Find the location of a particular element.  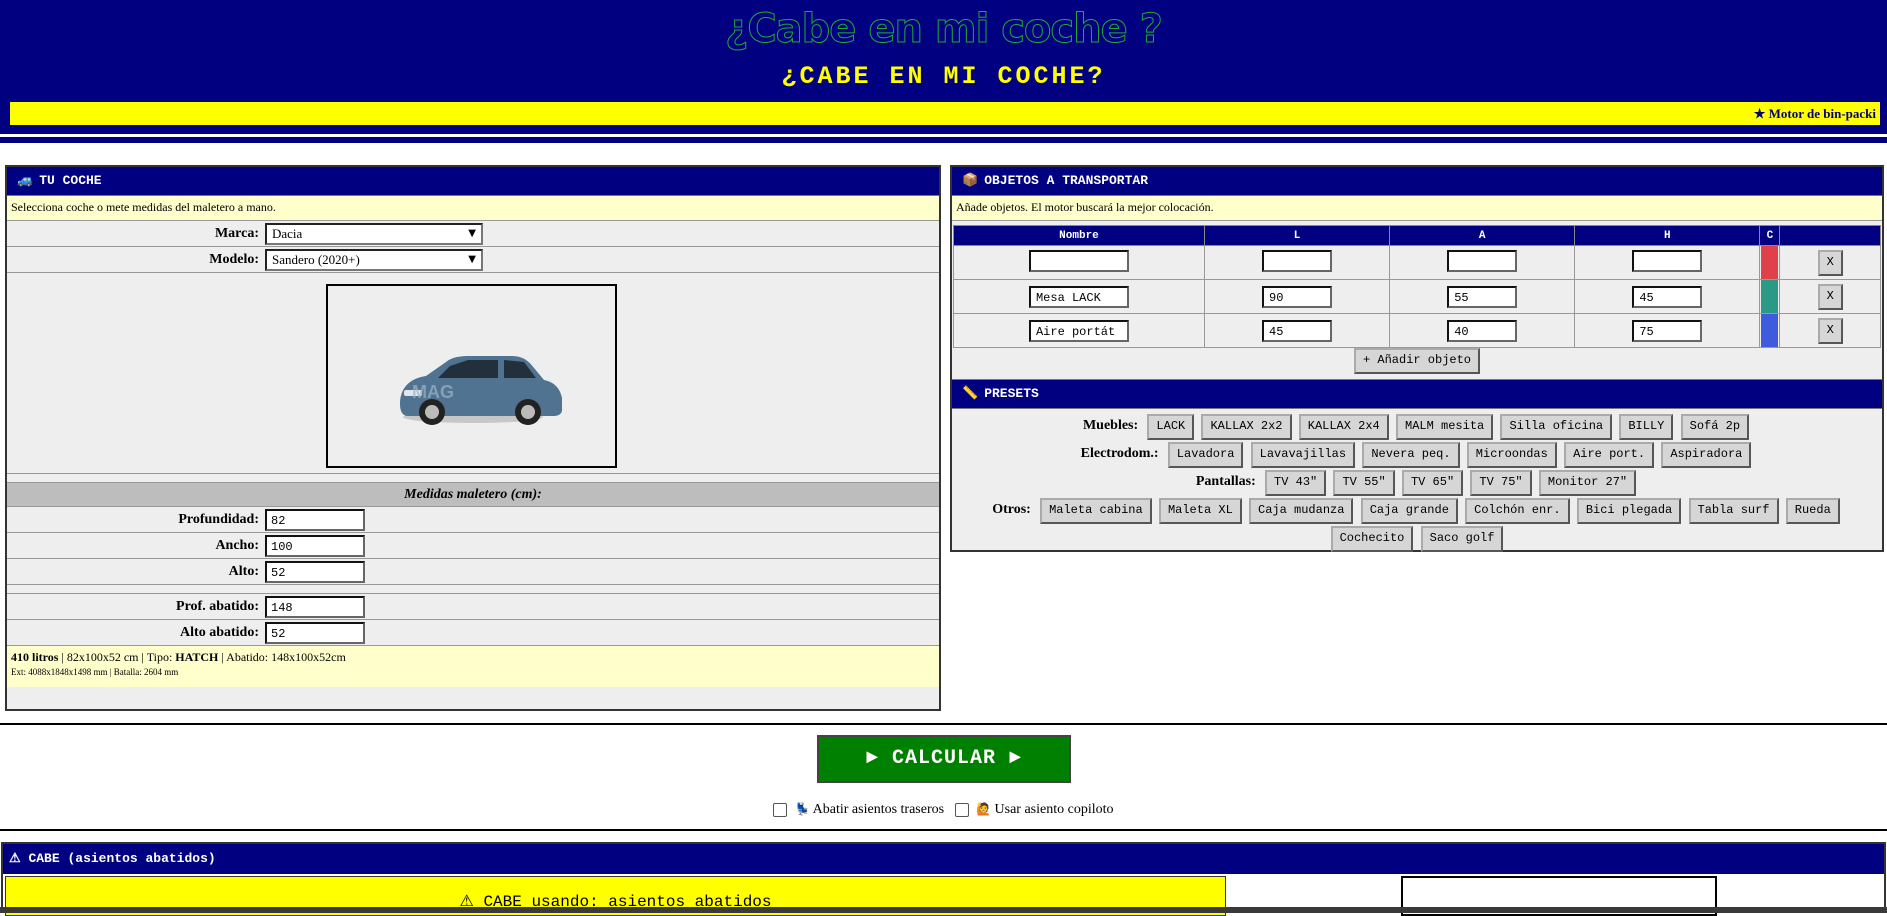

preset-button: Lavavajillas is located at coordinates (1303, 455).